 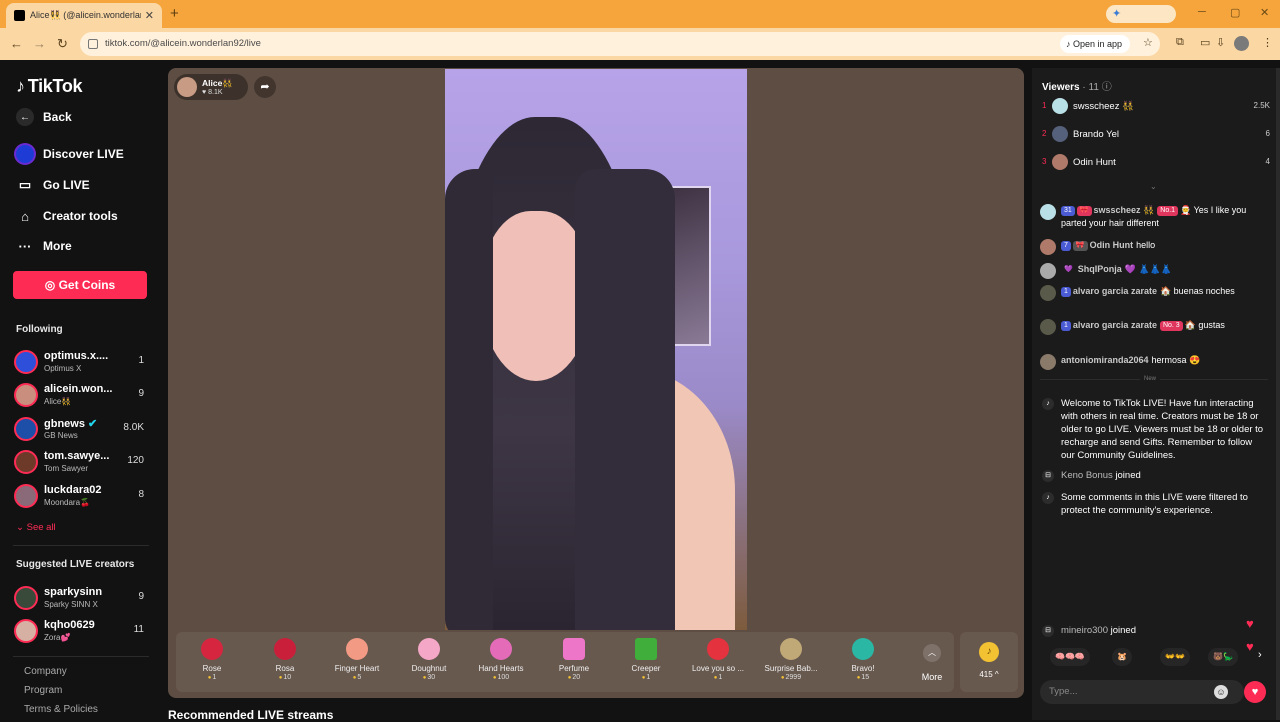 I want to click on sparkle-icon: ✦, so click(x=1141, y=14).